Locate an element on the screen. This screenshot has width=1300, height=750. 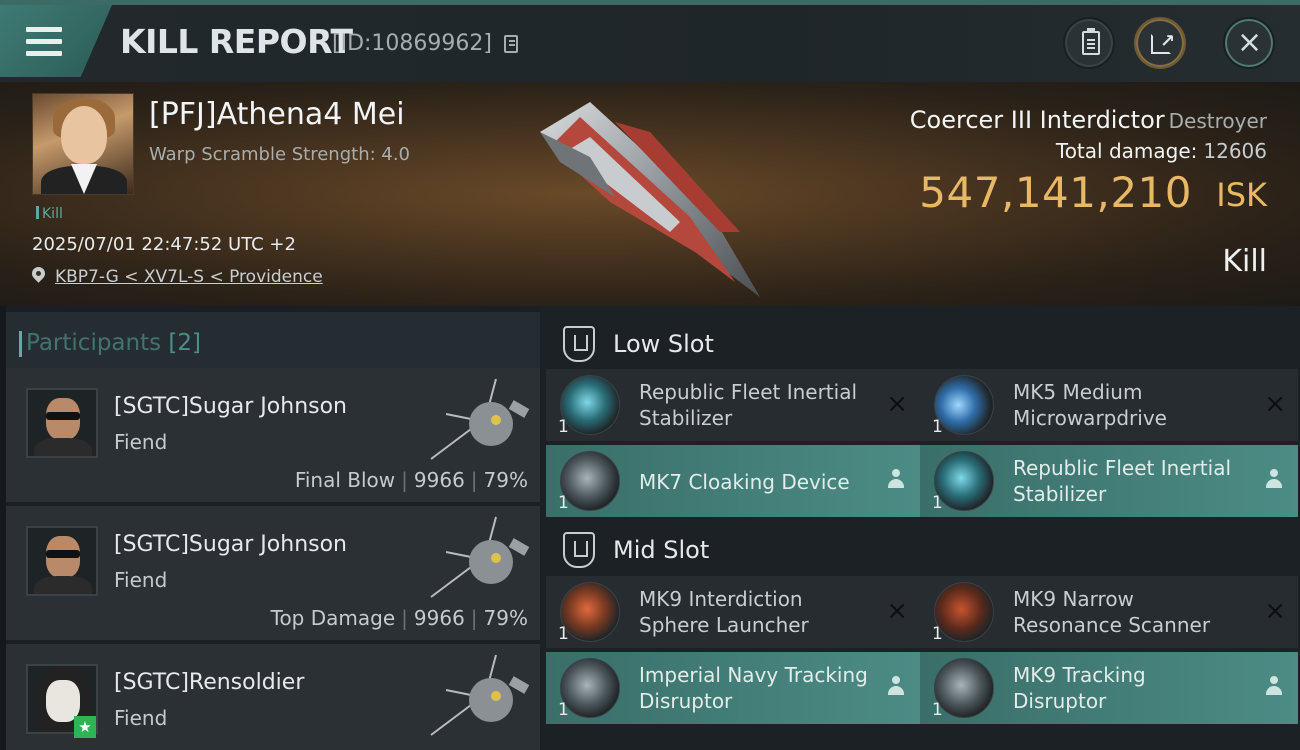
low-slot-label: Low Slot is located at coordinates (663, 344).